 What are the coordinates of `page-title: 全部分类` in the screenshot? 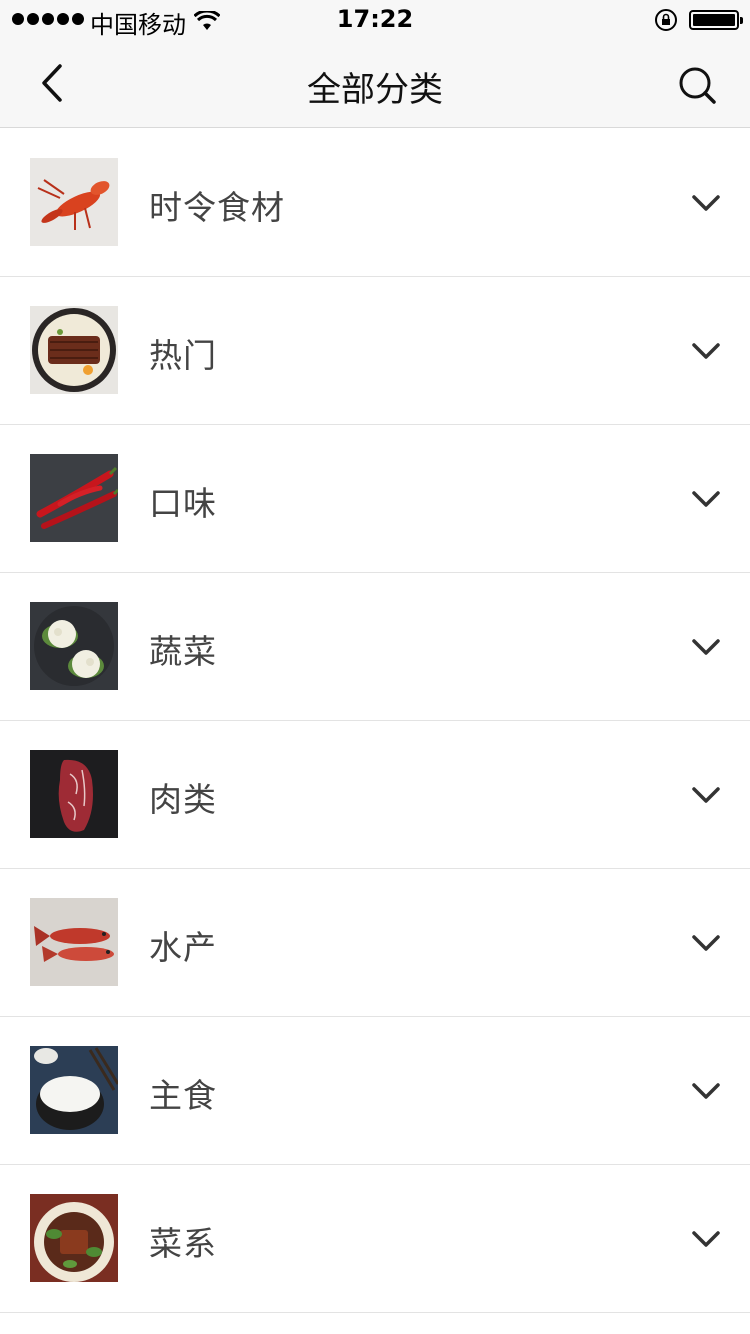 It's located at (375, 90).